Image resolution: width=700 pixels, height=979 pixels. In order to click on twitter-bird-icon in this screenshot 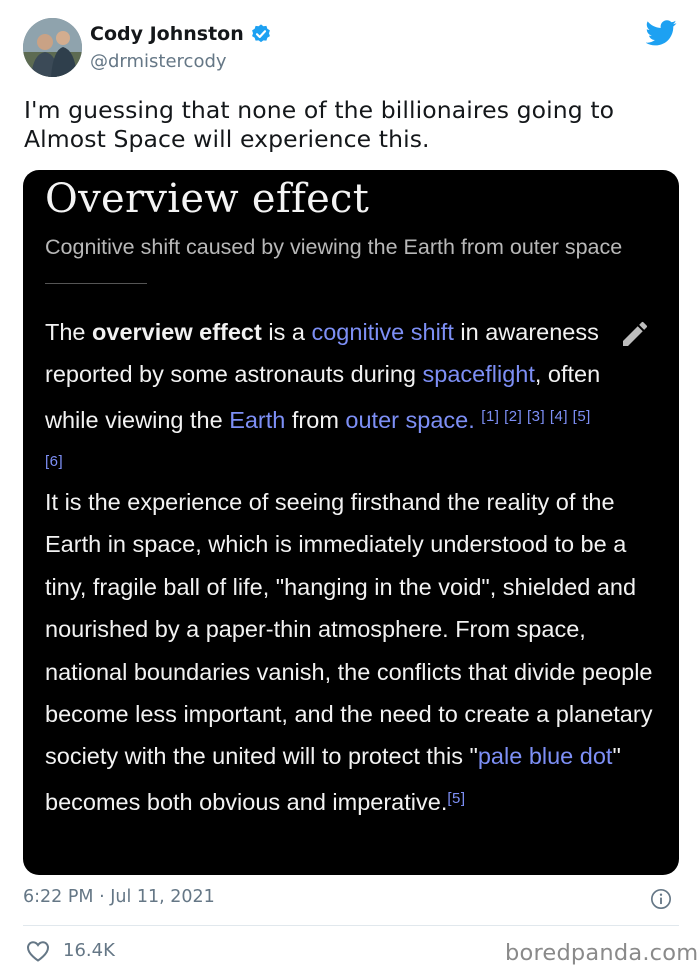, I will do `click(661, 33)`.